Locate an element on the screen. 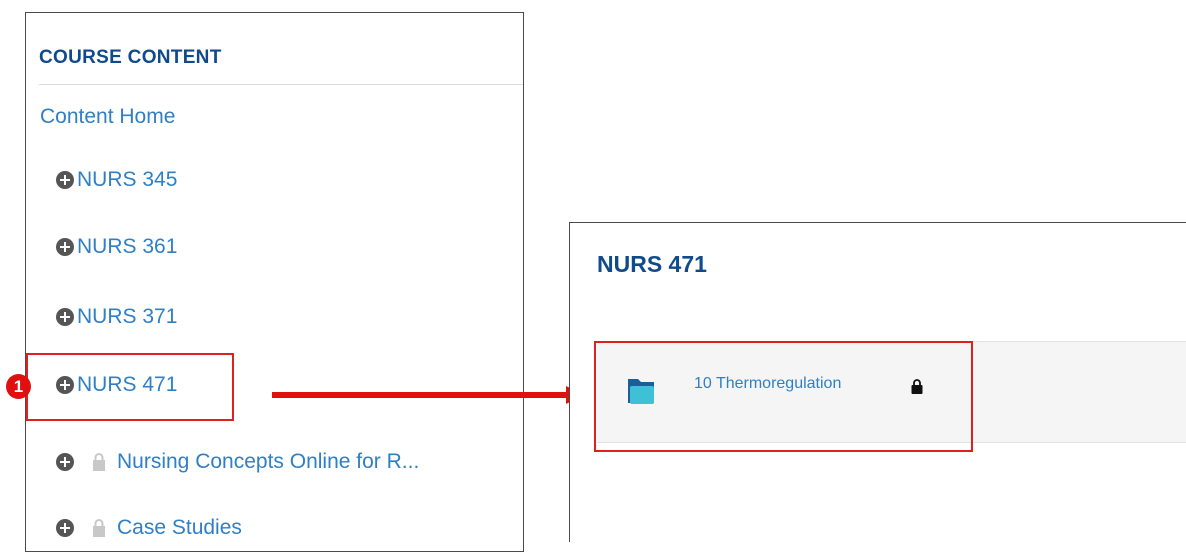 The image size is (1186, 552). content-home-link: Content Home is located at coordinates (107, 117).